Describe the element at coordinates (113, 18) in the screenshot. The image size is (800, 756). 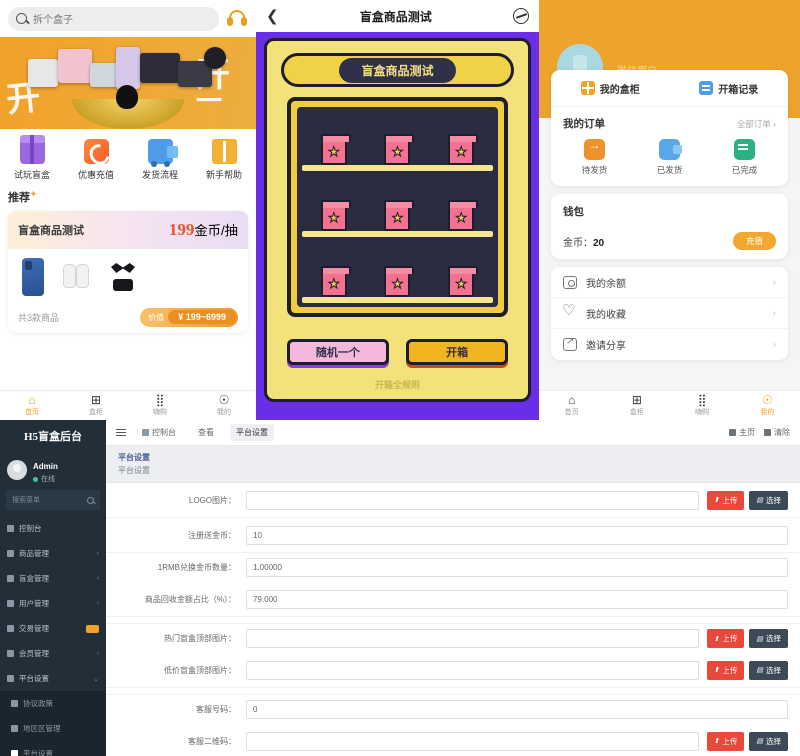
I see `search-input: 拆个盒子` at that location.